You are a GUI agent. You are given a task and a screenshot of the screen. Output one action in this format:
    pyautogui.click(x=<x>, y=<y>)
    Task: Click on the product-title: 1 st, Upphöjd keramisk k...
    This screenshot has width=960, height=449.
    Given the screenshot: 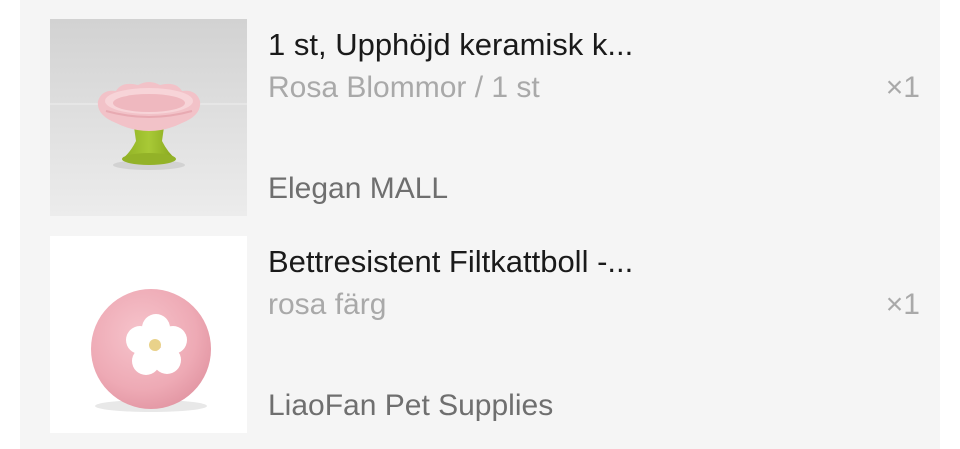 What is the action you would take?
    pyautogui.click(x=528, y=45)
    